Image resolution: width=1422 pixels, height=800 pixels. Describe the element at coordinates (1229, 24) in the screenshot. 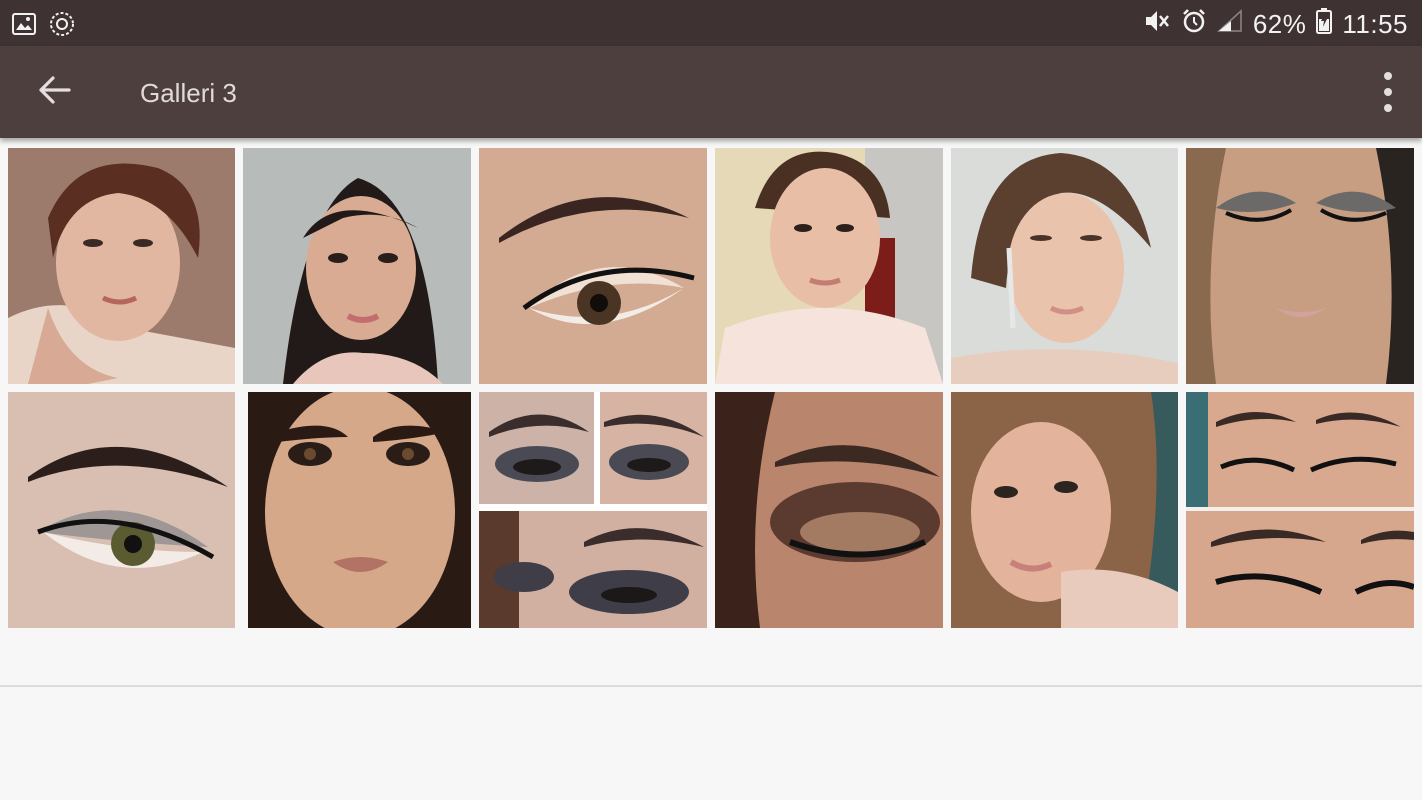

I see `signal-icon` at that location.